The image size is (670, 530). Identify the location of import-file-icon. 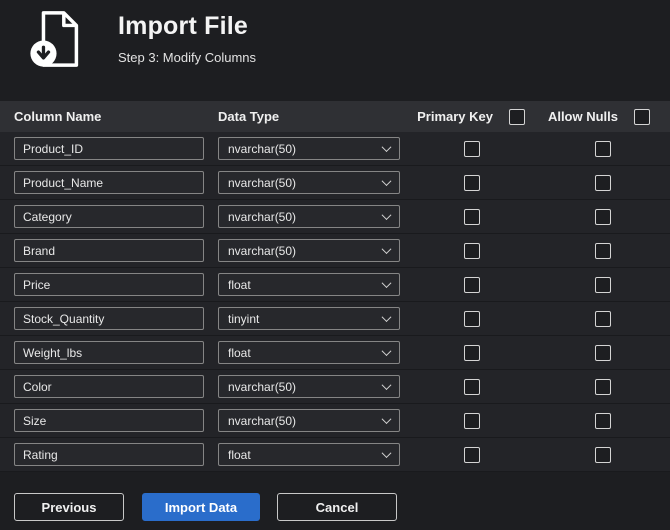
(54, 39).